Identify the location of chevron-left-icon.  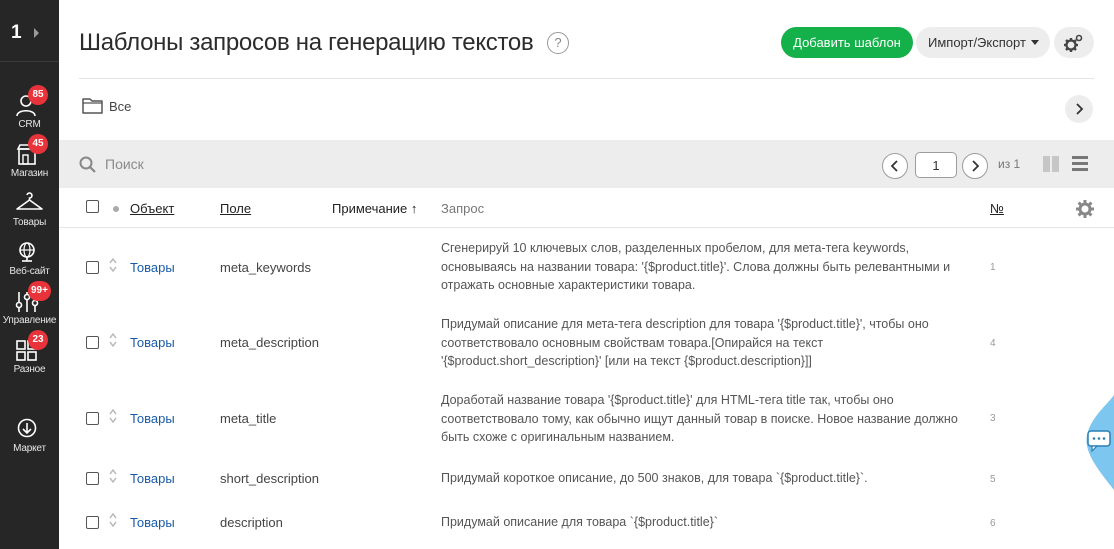
(894, 166).